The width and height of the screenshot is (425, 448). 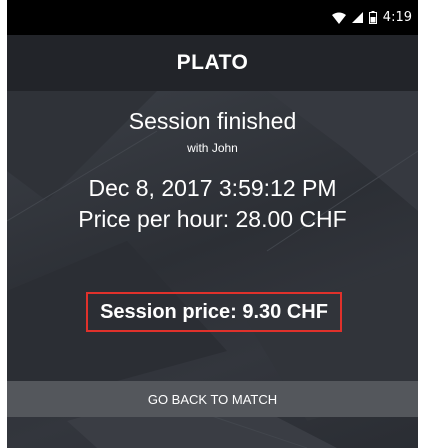 I want to click on status-icons: 4:19, so click(x=371, y=17).